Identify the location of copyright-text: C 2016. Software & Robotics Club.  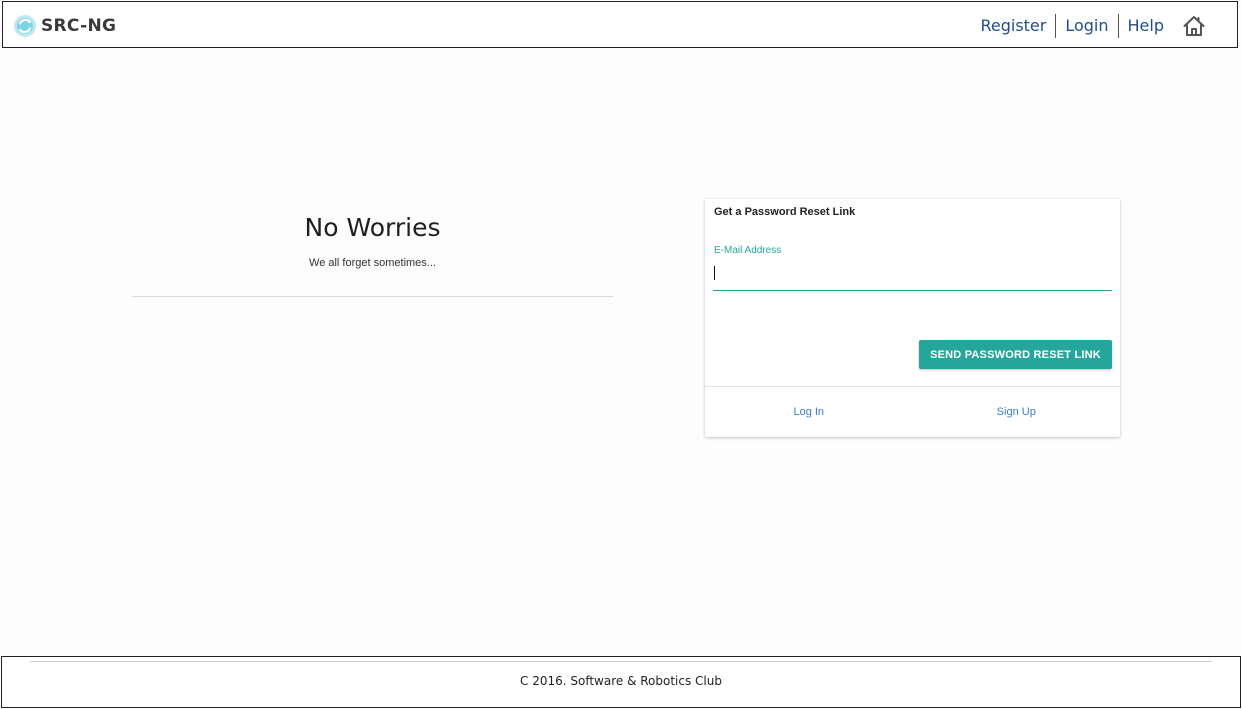
(621, 681).